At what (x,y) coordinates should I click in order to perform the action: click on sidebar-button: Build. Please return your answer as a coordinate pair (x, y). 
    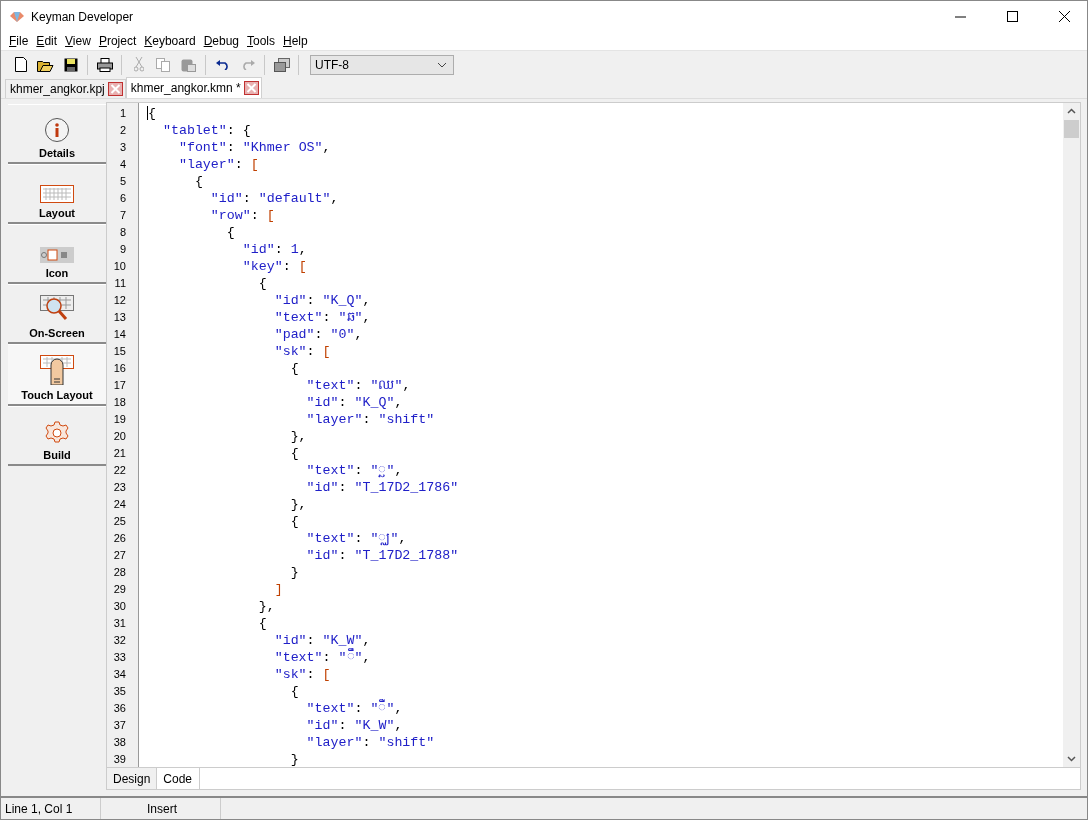
    Looking at the image, I should click on (57, 436).